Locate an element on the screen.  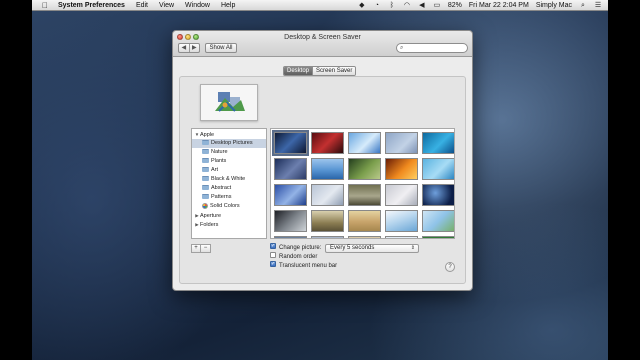
battery-icon: ▭ is located at coordinates (437, 5).